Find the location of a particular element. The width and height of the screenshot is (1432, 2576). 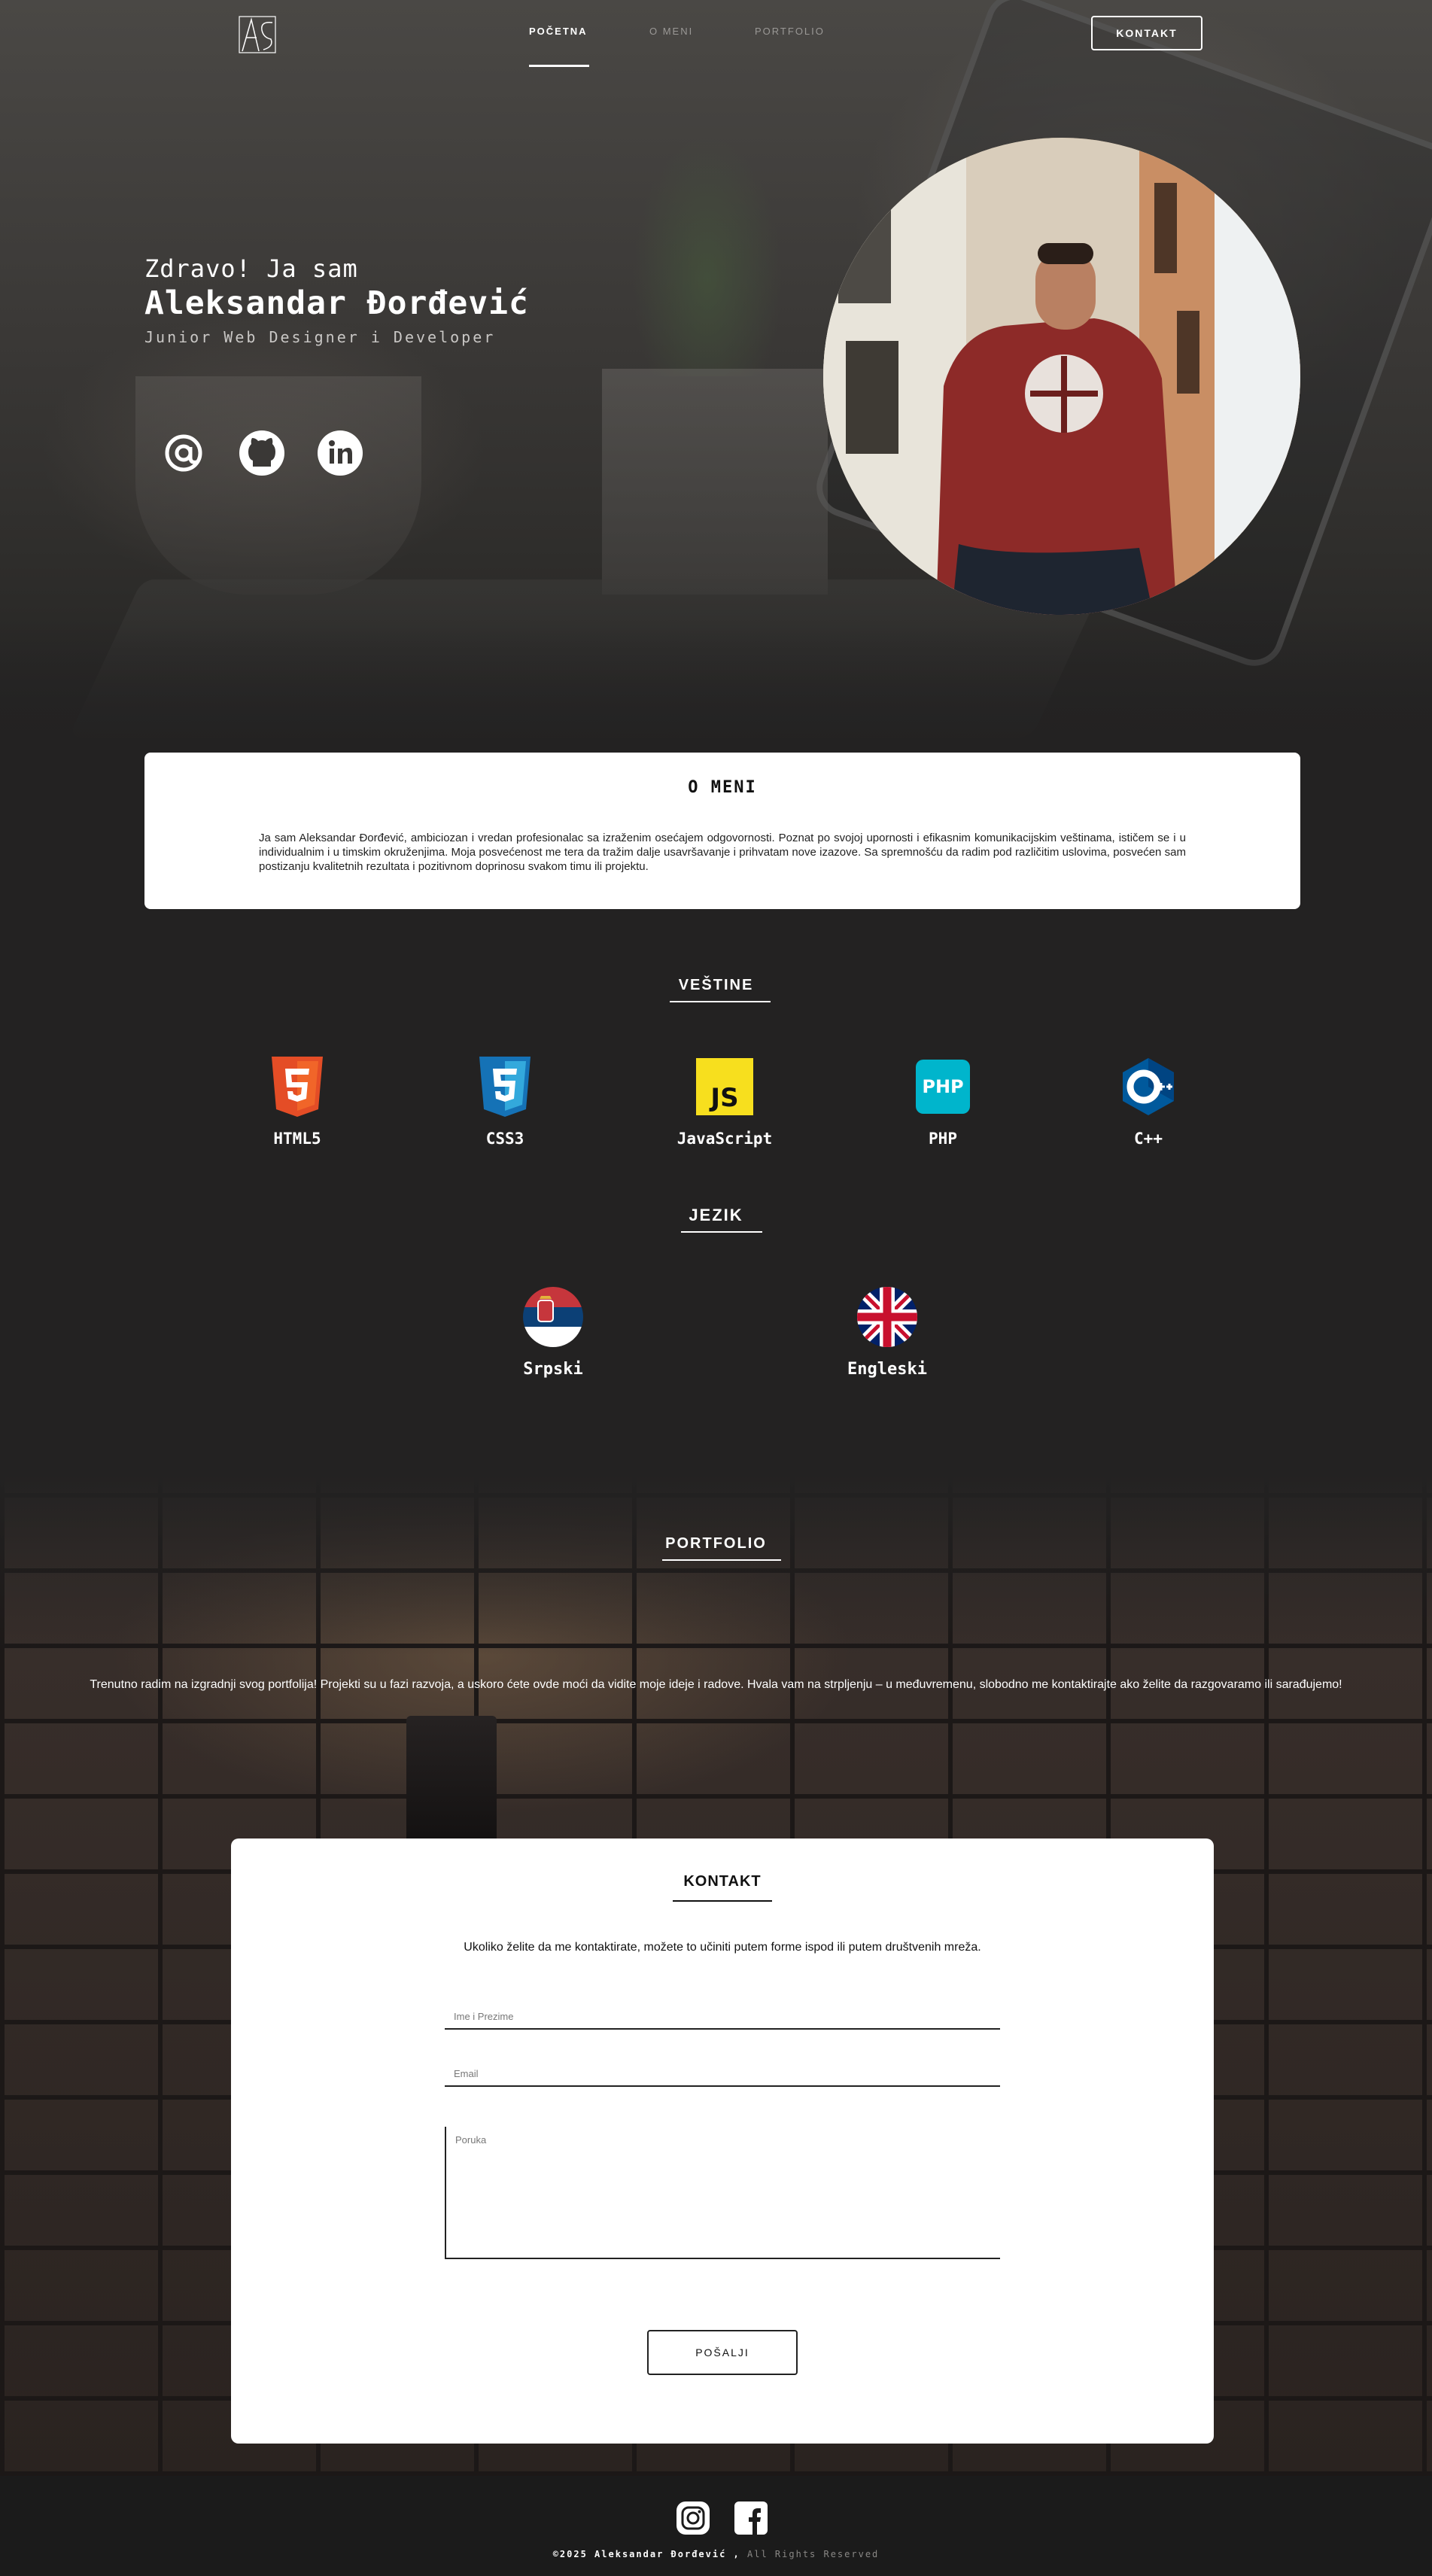

skill-css3: CSS3 is located at coordinates (505, 1102).